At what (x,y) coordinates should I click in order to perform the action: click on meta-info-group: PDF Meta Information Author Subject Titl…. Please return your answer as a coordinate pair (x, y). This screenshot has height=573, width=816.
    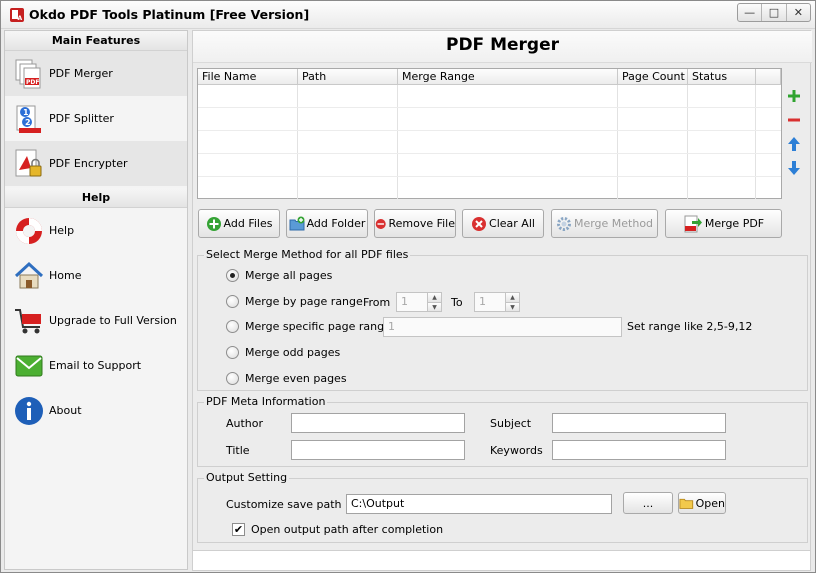
    Looking at the image, I should click on (502, 431).